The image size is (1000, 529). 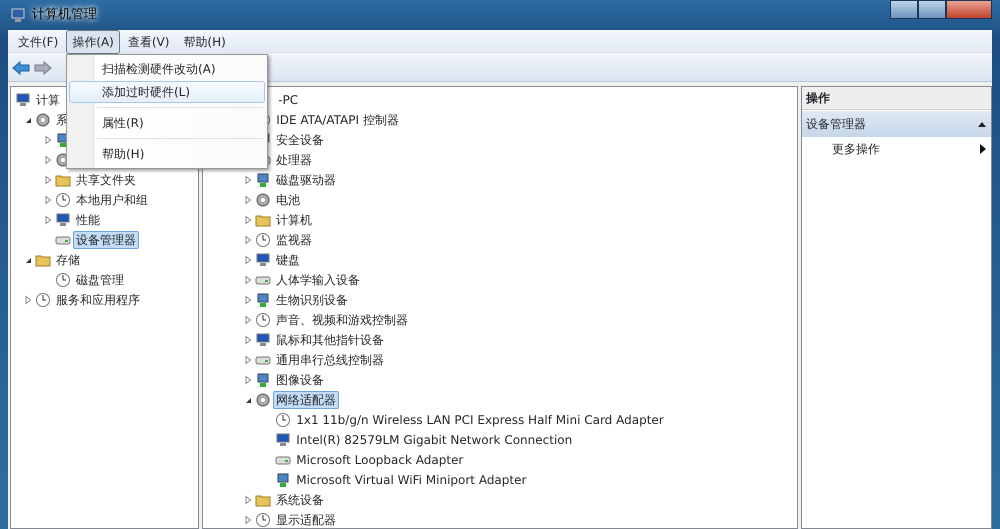 I want to click on tree-item: 处理器, so click(x=294, y=160).